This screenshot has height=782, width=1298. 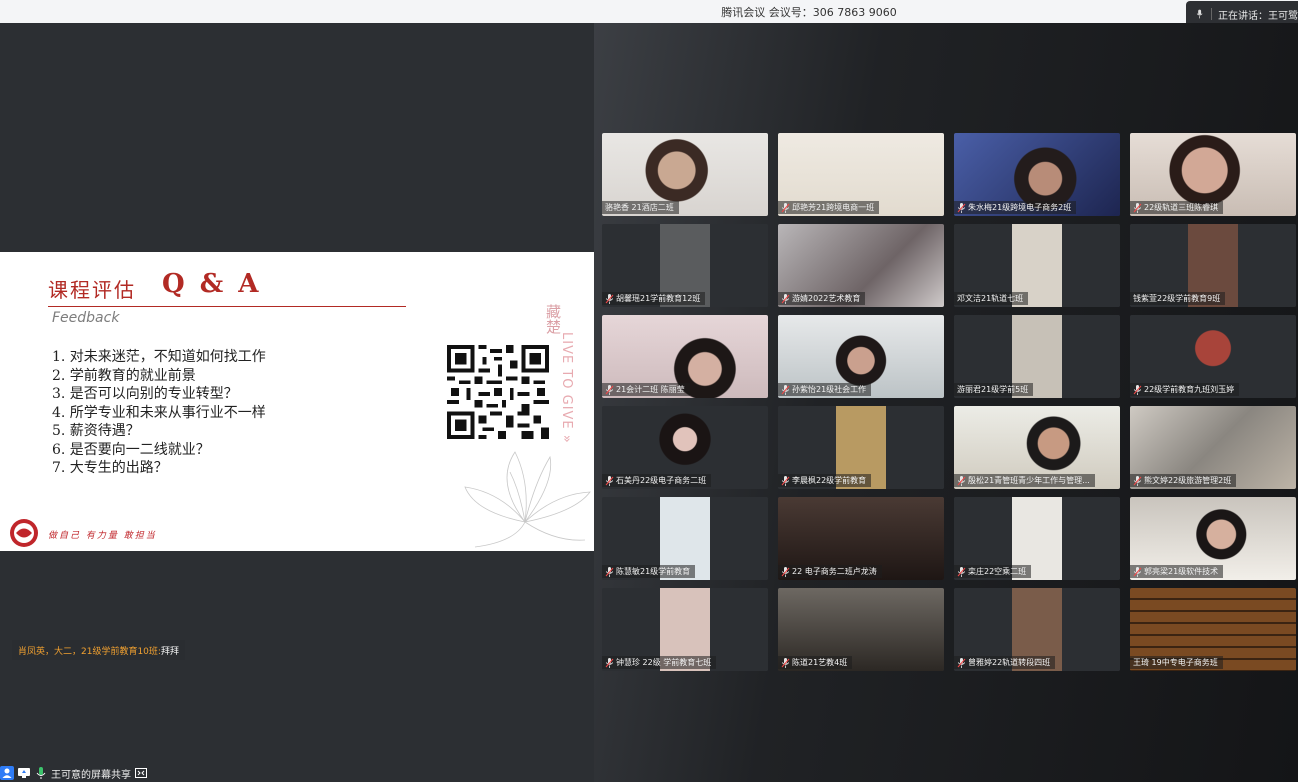 I want to click on speaking-label: 正在讲话：王可鹭, so click(x=1258, y=16).